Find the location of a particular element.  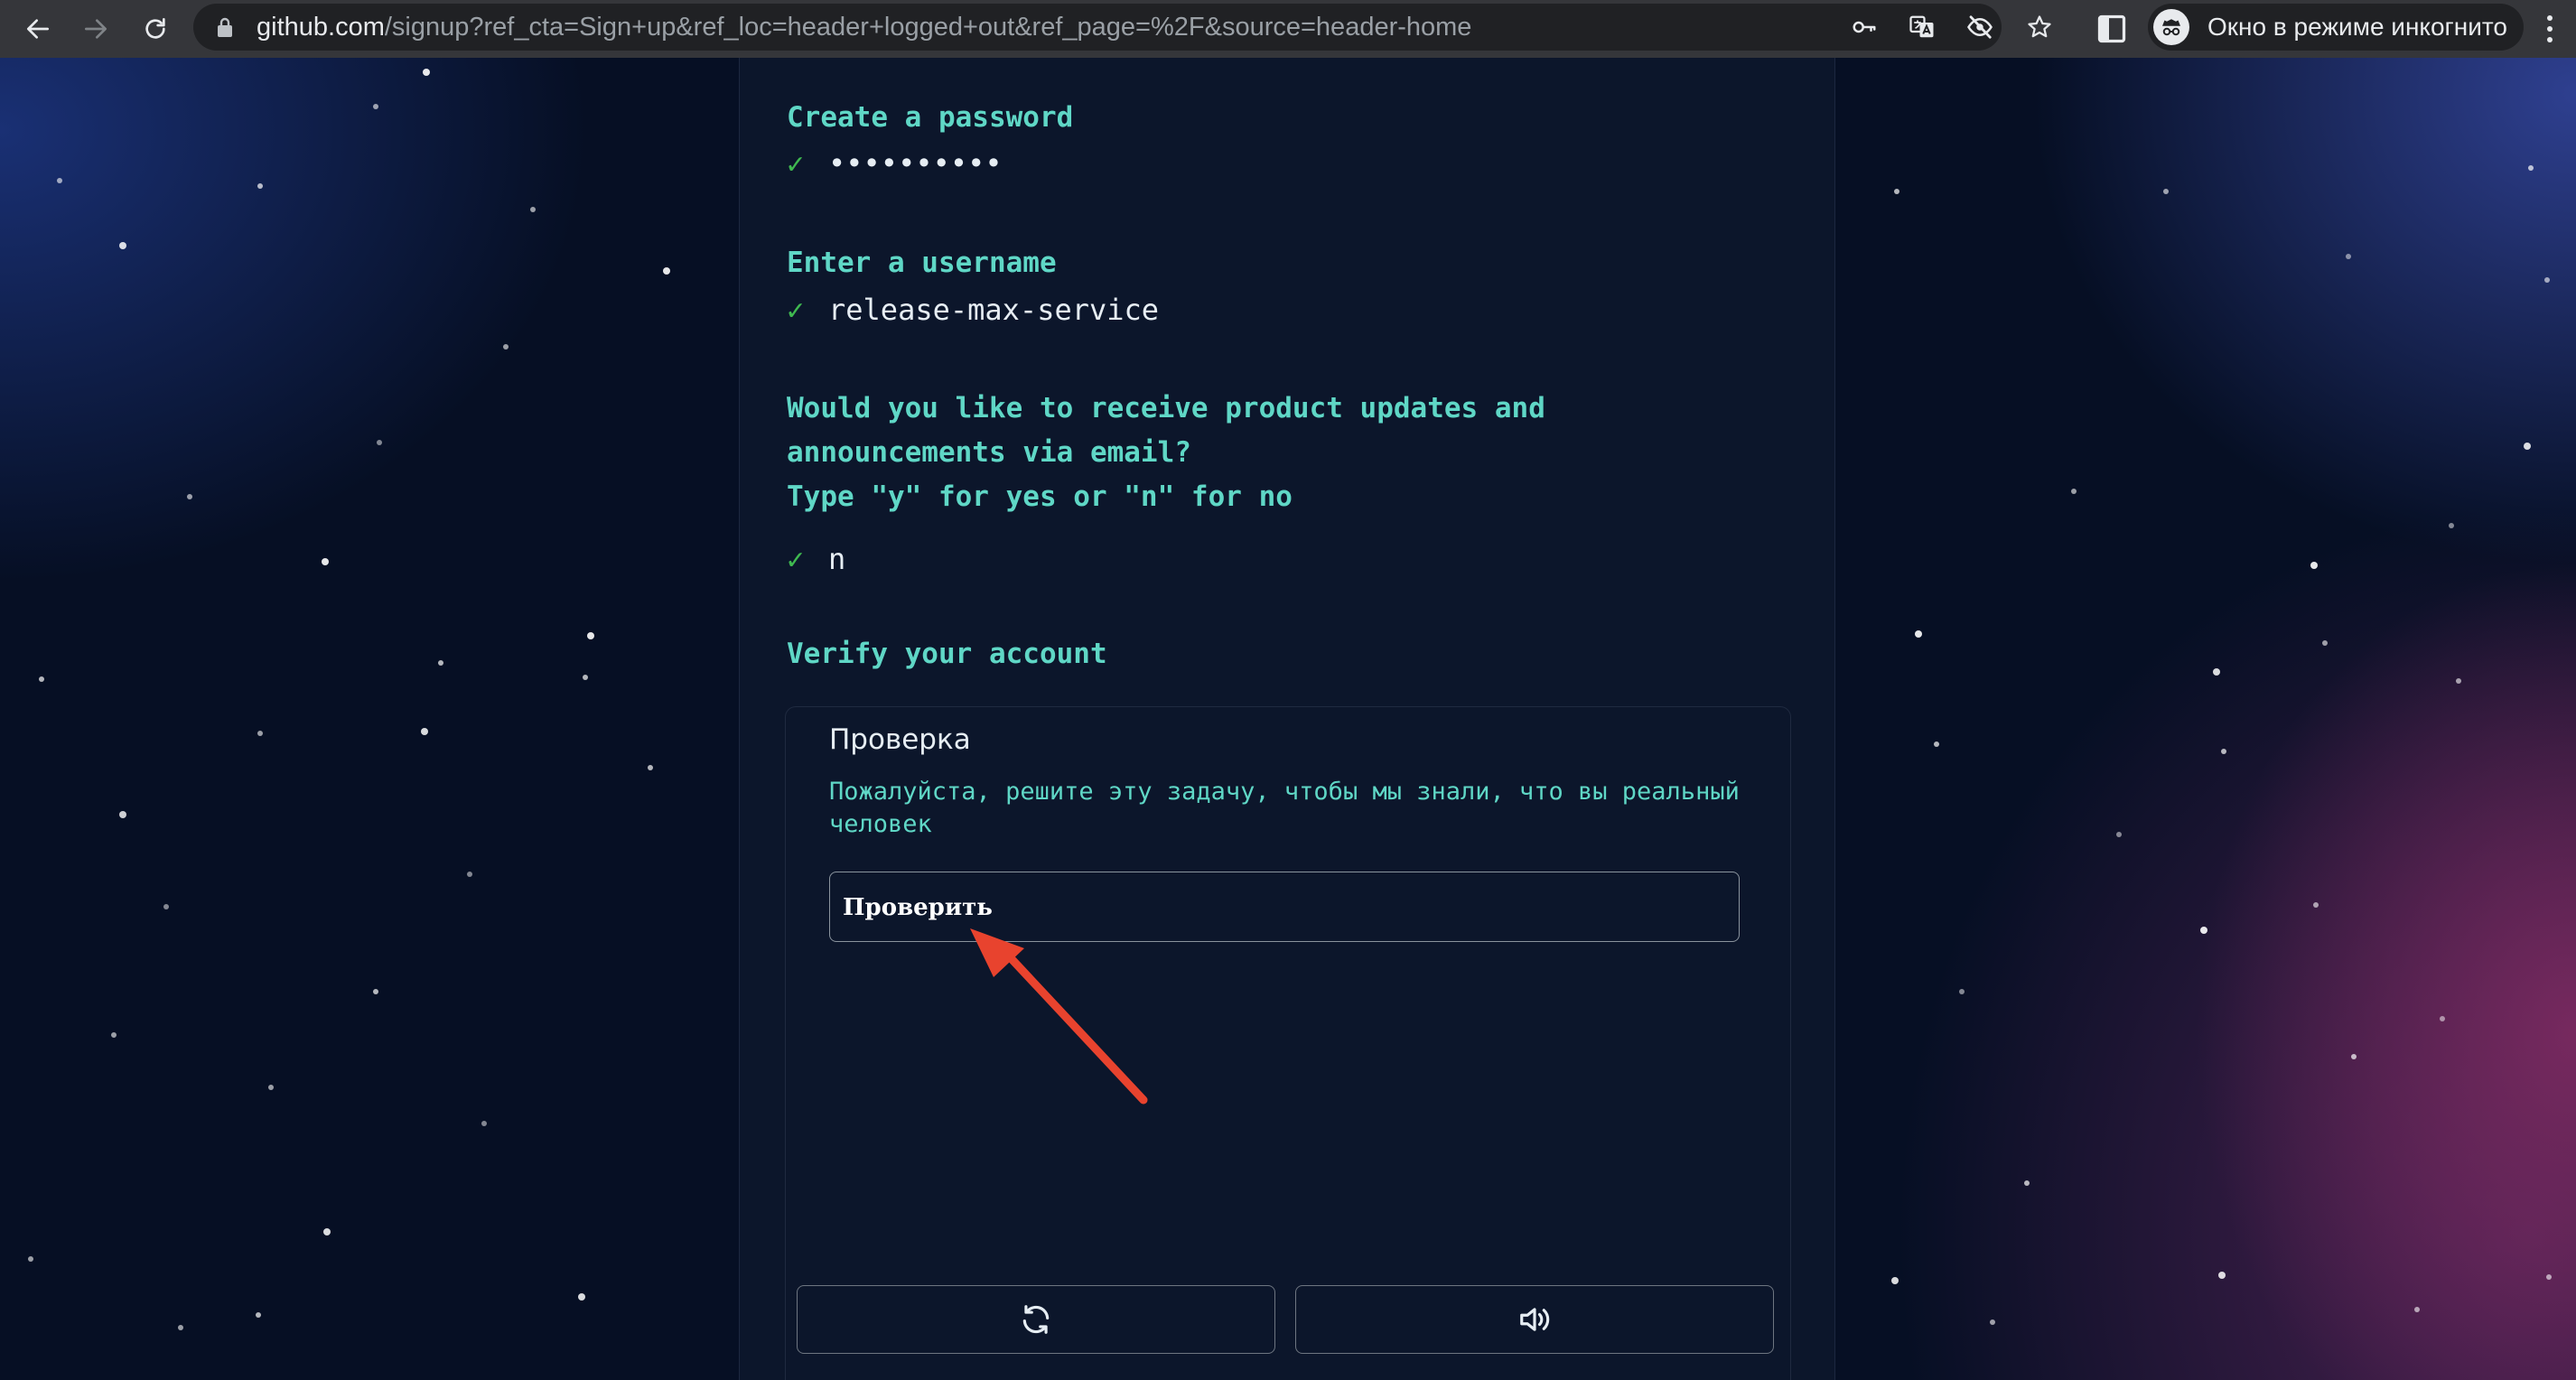

incognito-icon is located at coordinates (2171, 27).